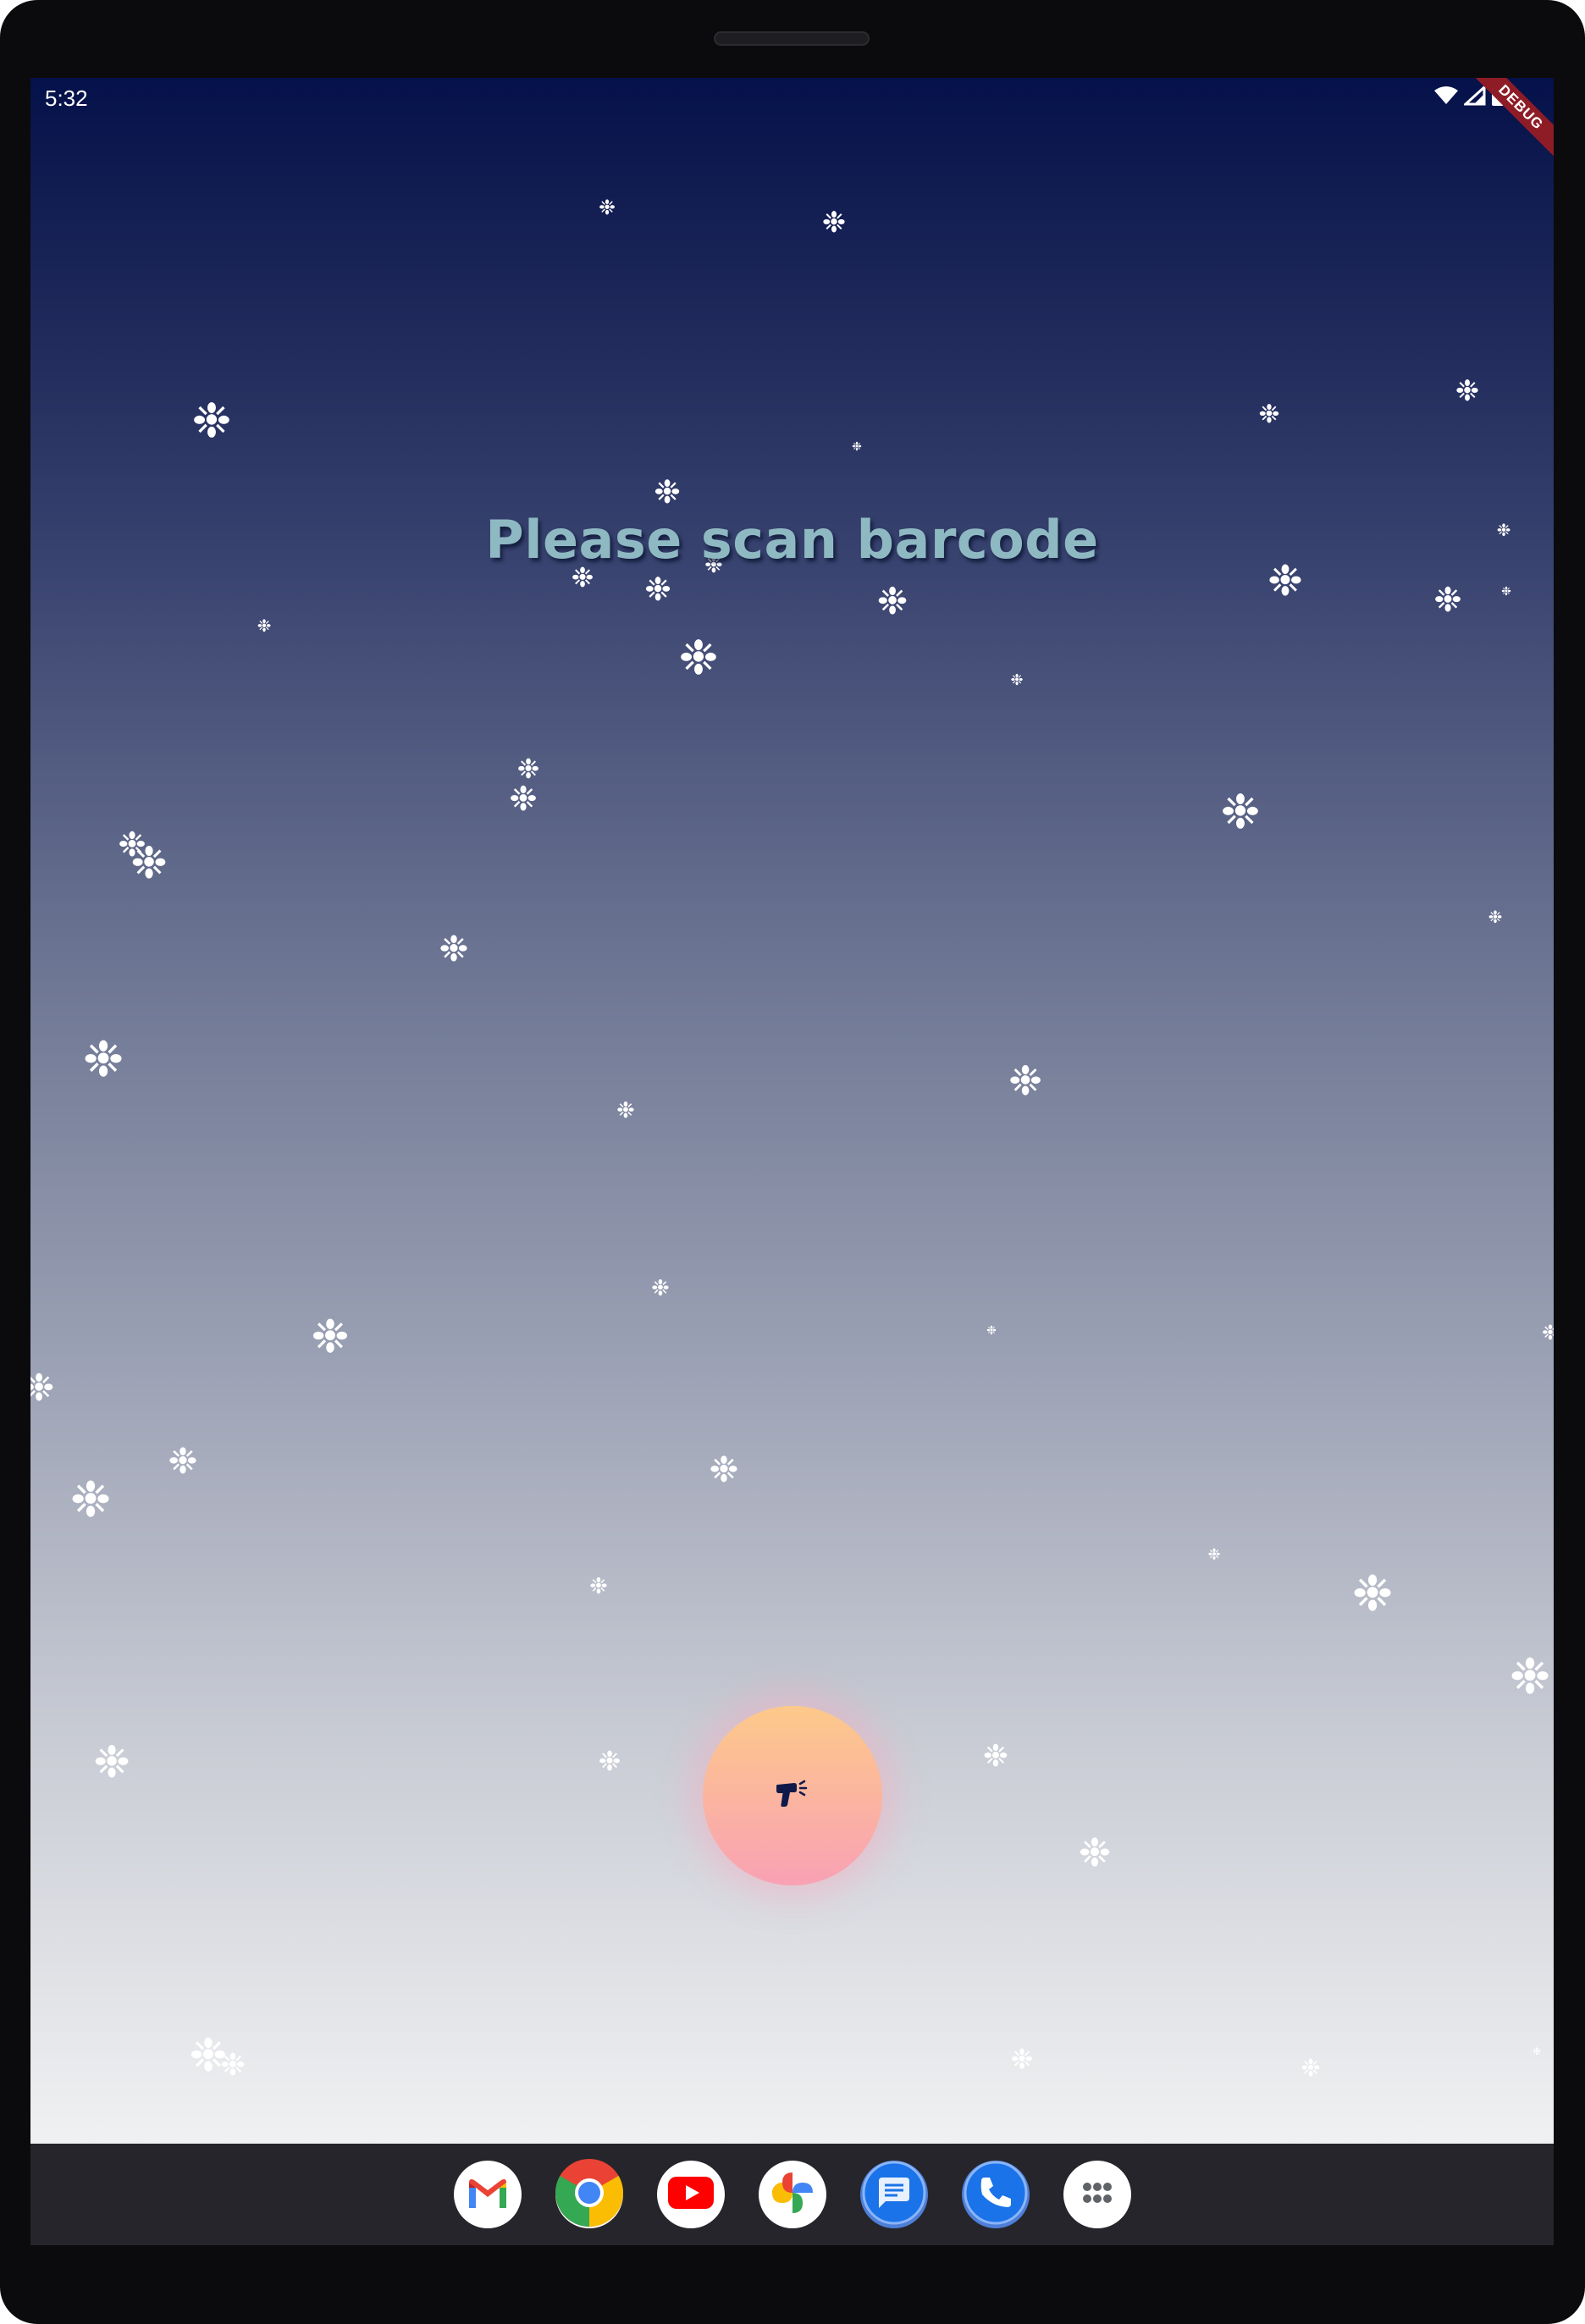 This screenshot has width=1585, height=2324. I want to click on app-dock, so click(792, 2194).